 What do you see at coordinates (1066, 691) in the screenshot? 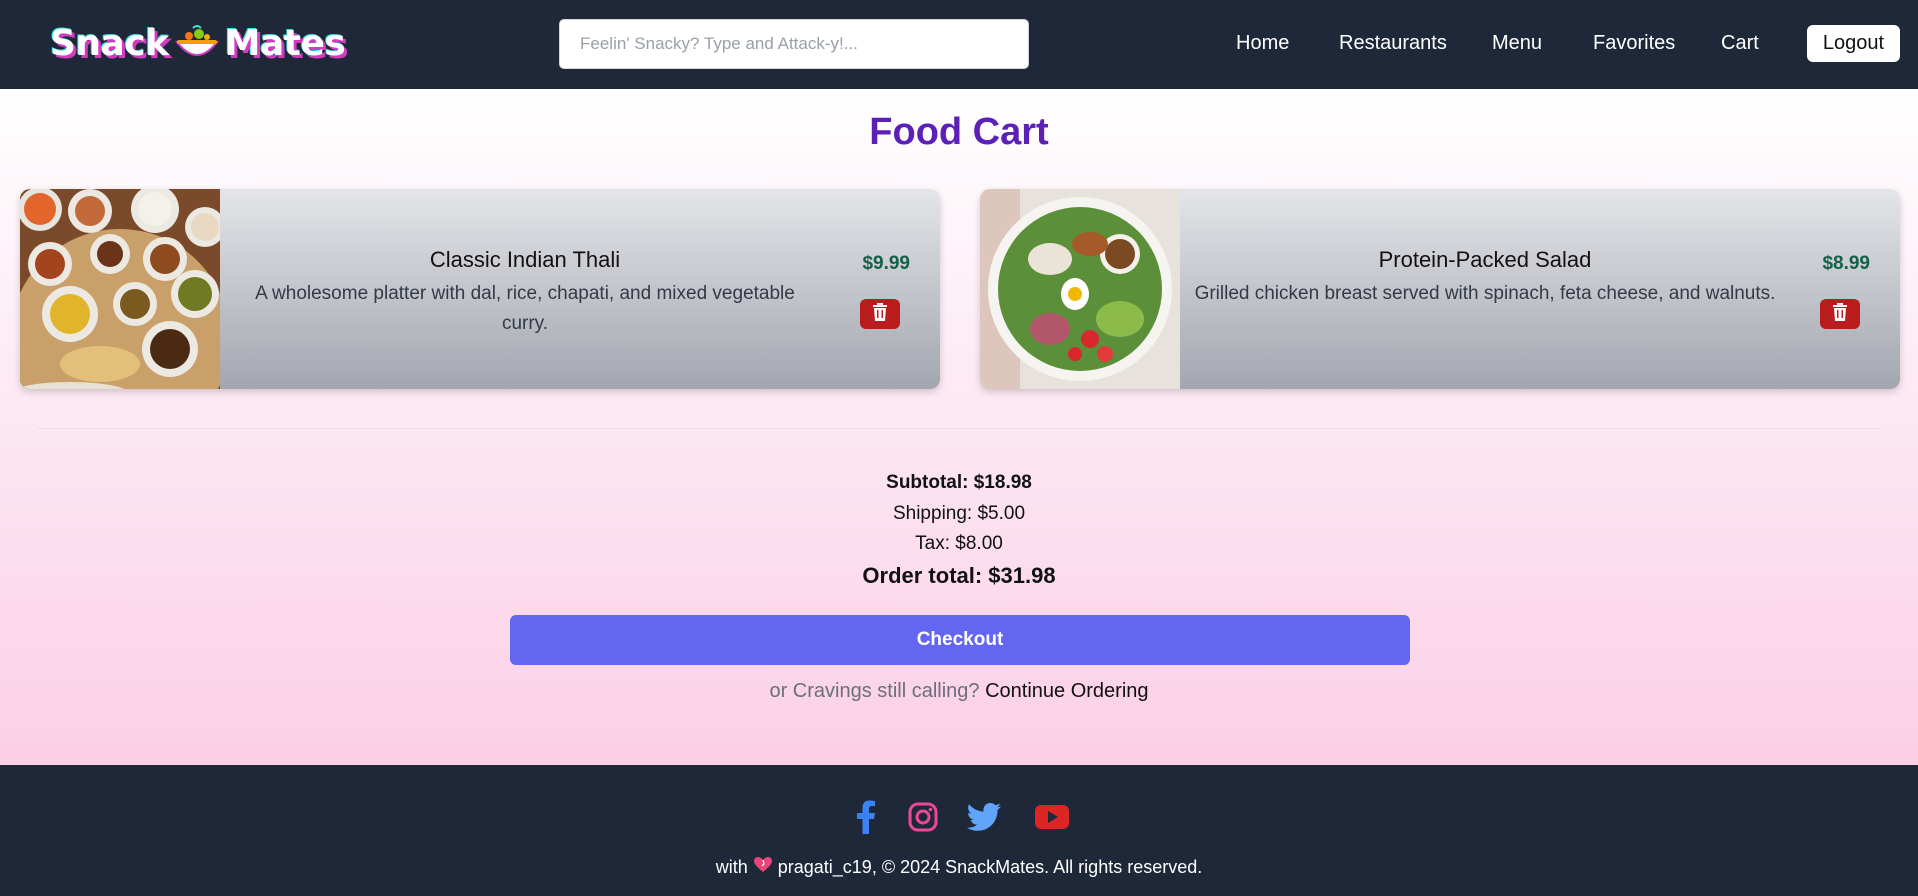
I see `continue-ordering-link: Continue Ordering` at bounding box center [1066, 691].